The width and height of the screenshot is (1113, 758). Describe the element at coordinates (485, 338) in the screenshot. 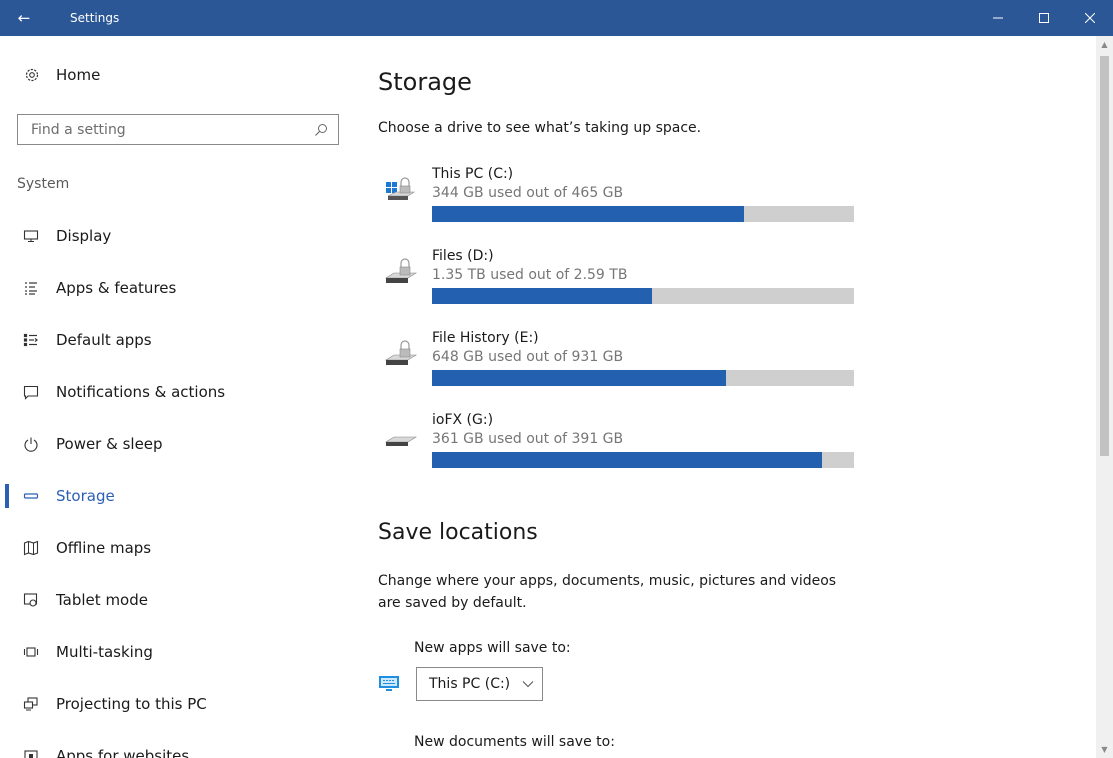

I see `drive-name: File History (E:)` at that location.